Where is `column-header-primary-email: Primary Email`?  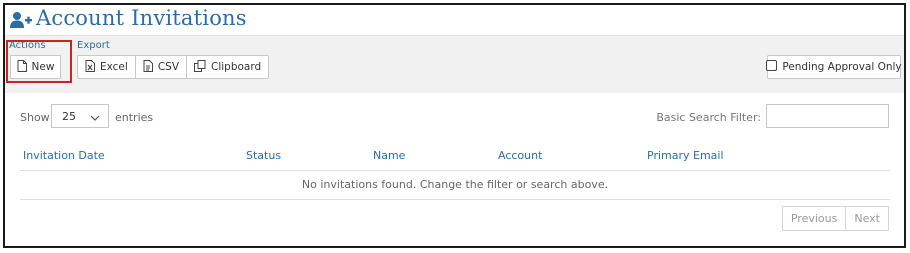 column-header-primary-email: Primary Email is located at coordinates (685, 155).